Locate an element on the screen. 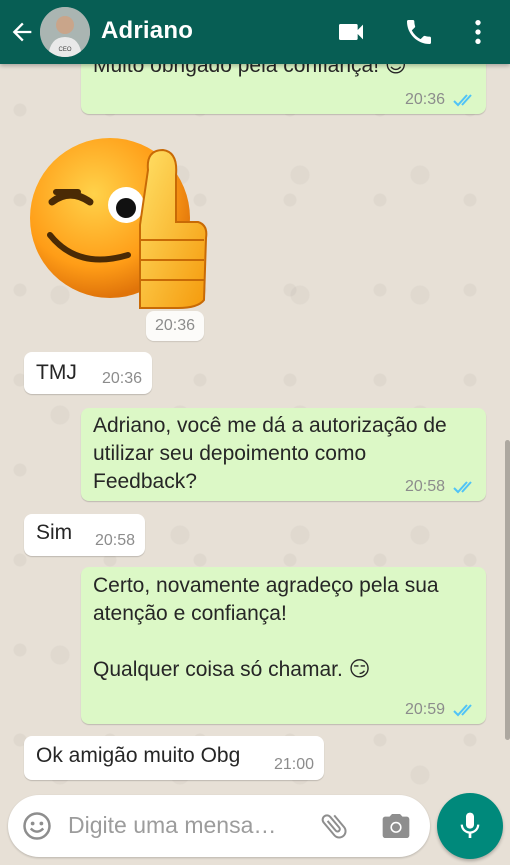 This screenshot has width=510, height=865. contact-name: Adriano is located at coordinates (147, 31).